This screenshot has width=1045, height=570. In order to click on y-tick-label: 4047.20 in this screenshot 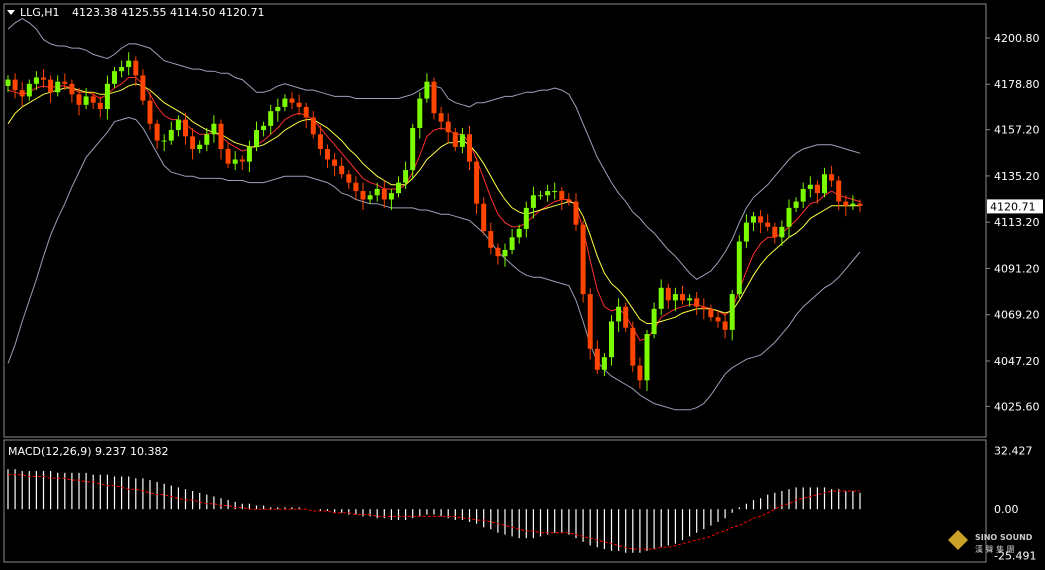, I will do `click(1017, 361)`.